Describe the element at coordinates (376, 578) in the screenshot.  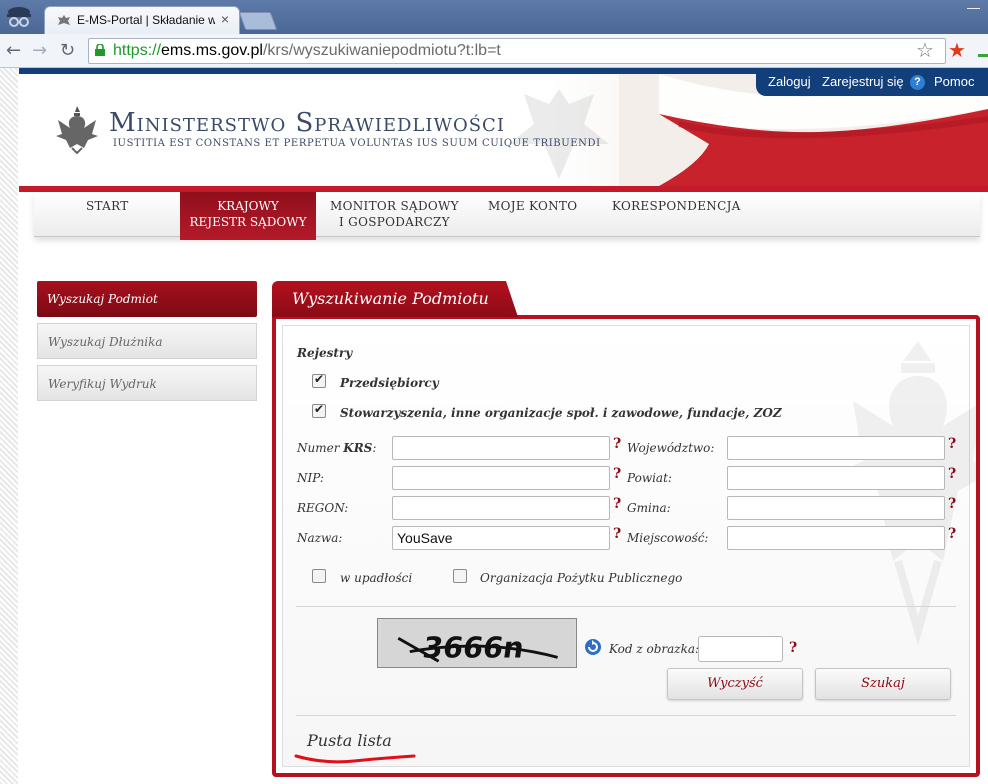
I see `bankruptcy-label: w upadłości` at that location.